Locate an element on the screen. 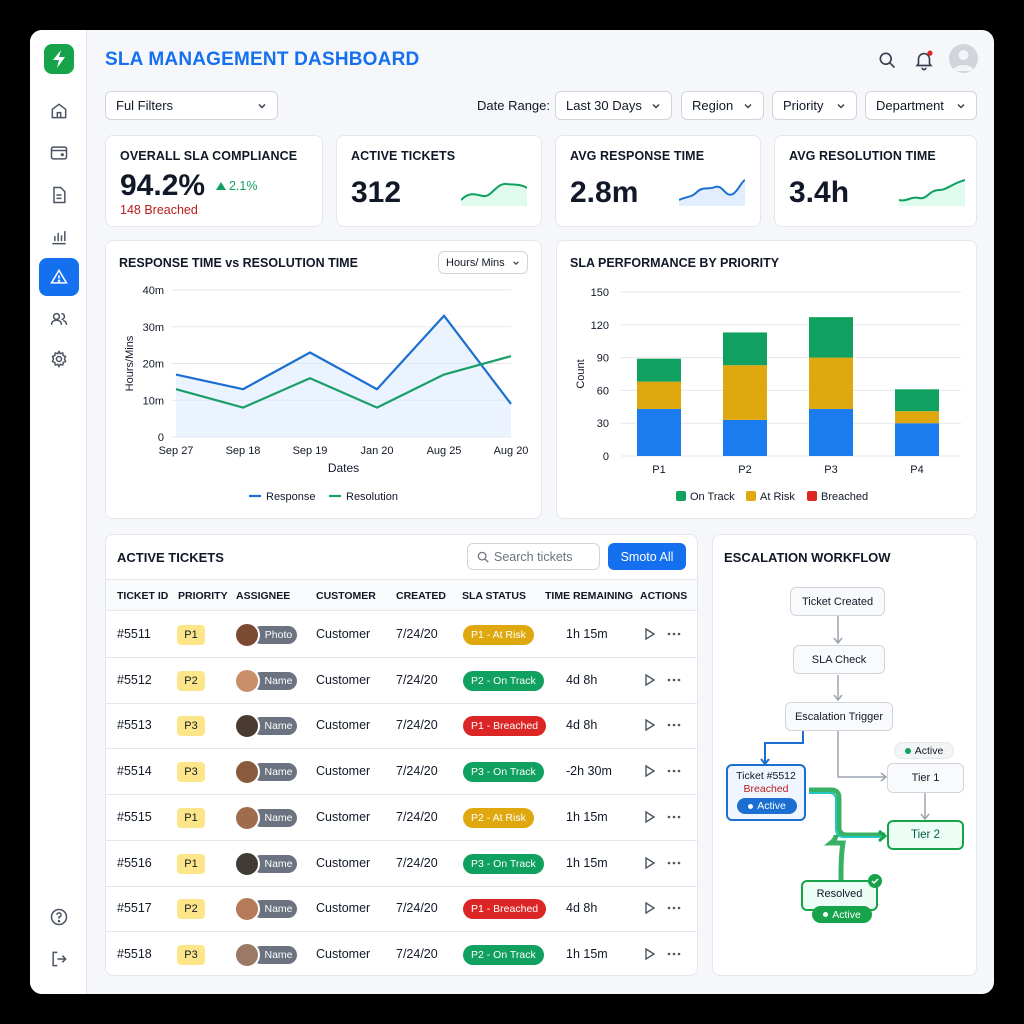 This screenshot has width=1024, height=1024. priority-select: Priority is located at coordinates (814, 105).